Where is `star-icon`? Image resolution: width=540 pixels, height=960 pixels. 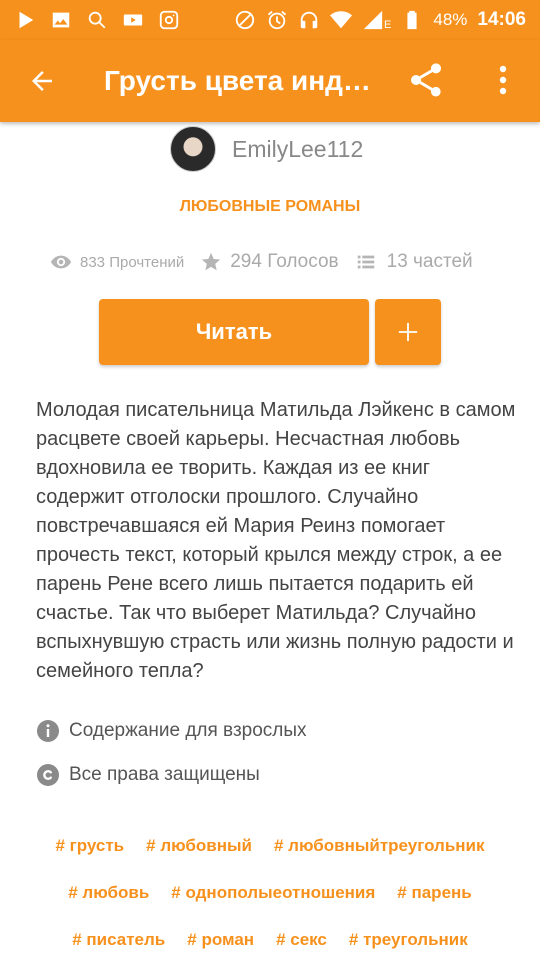 star-icon is located at coordinates (211, 261).